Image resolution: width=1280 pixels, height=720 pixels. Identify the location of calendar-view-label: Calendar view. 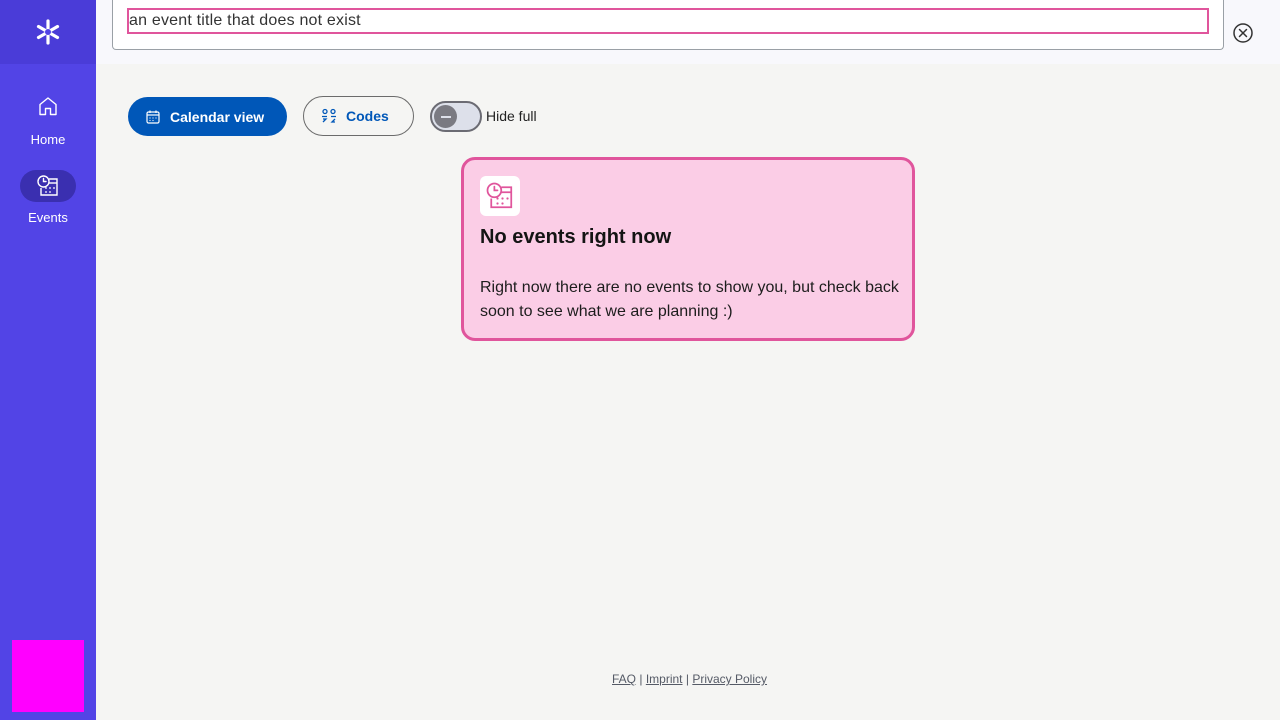
(217, 116).